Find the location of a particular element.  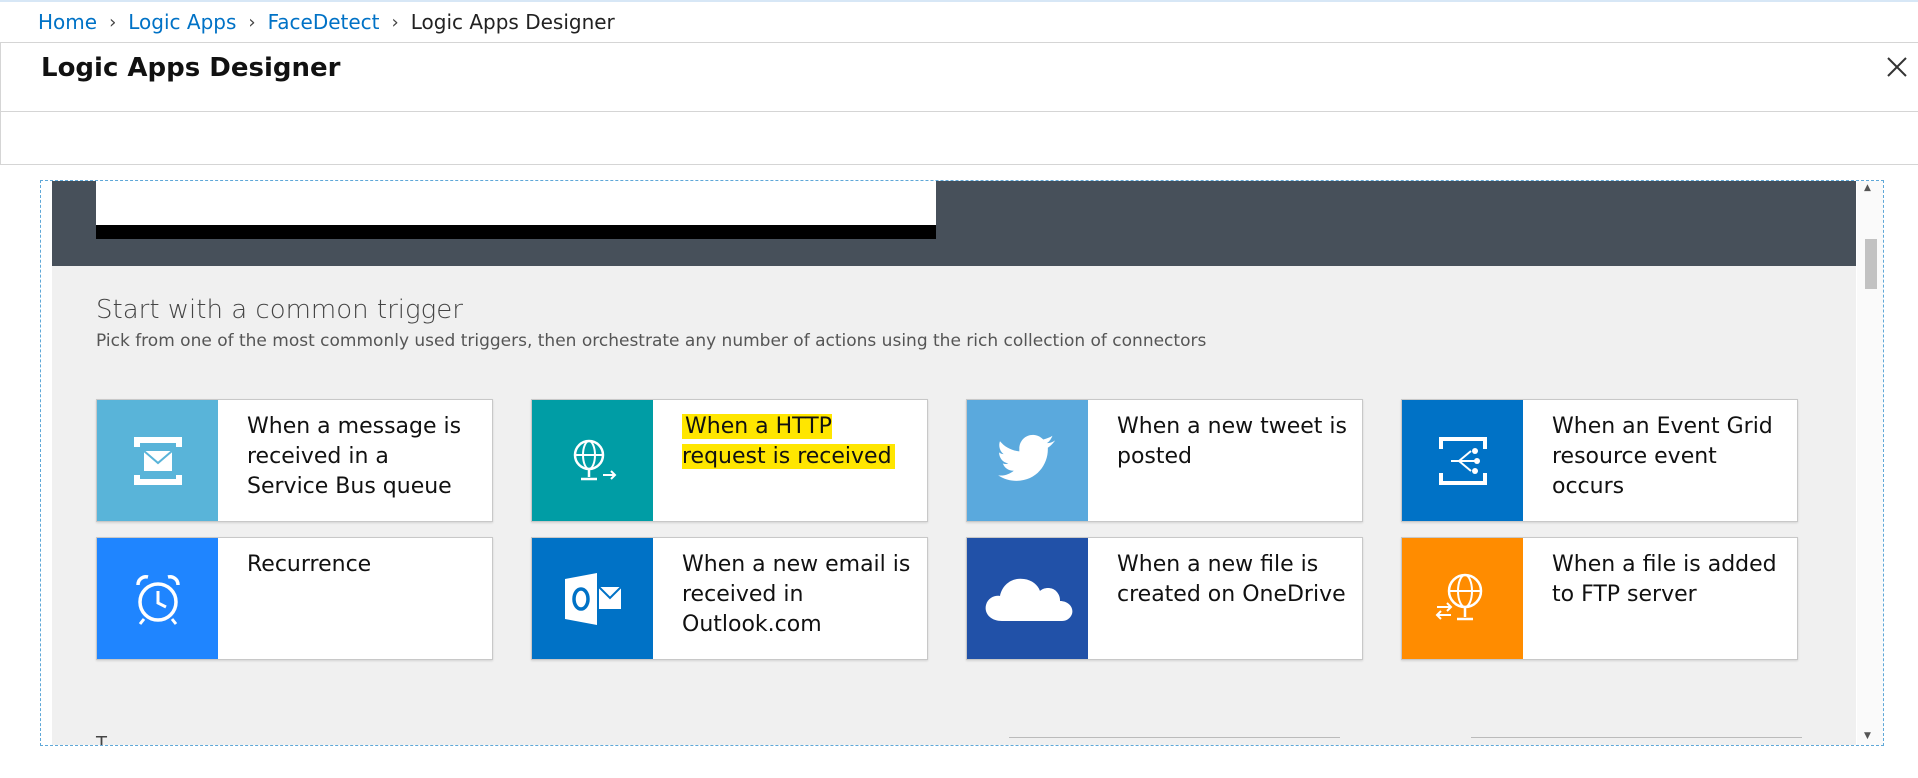

breadcrumb-facedetect: FaceDetect is located at coordinates (324, 22).